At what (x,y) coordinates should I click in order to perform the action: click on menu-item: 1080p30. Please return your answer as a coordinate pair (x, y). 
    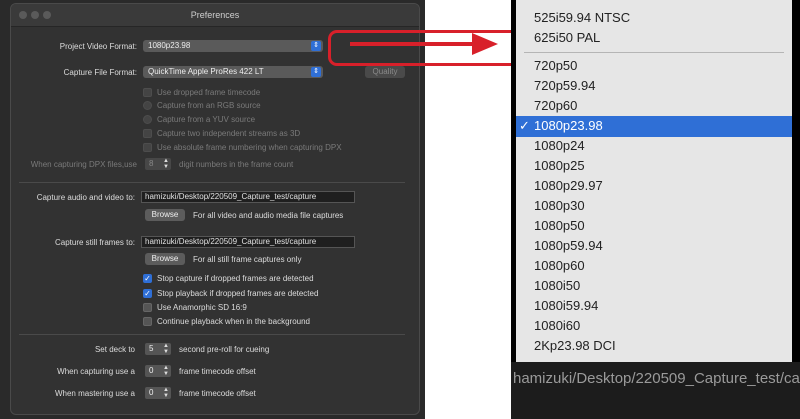
    Looking at the image, I should click on (654, 206).